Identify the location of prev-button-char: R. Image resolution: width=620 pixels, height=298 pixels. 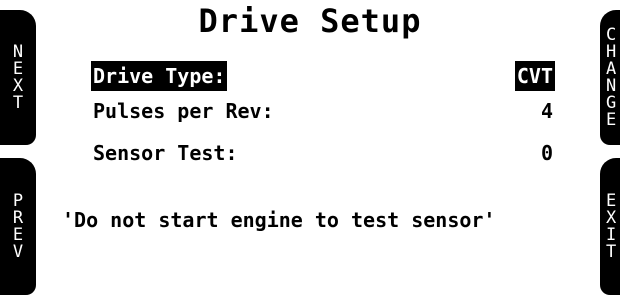
(18, 217).